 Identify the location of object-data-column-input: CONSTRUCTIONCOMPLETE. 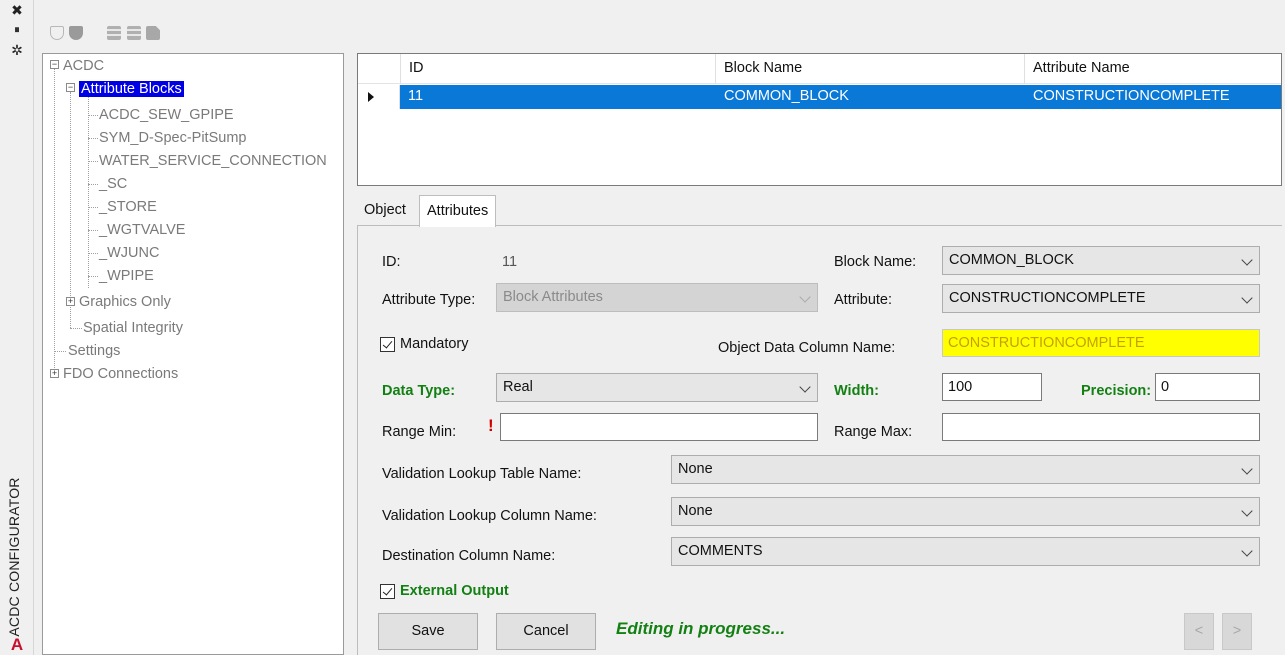
(1101, 343).